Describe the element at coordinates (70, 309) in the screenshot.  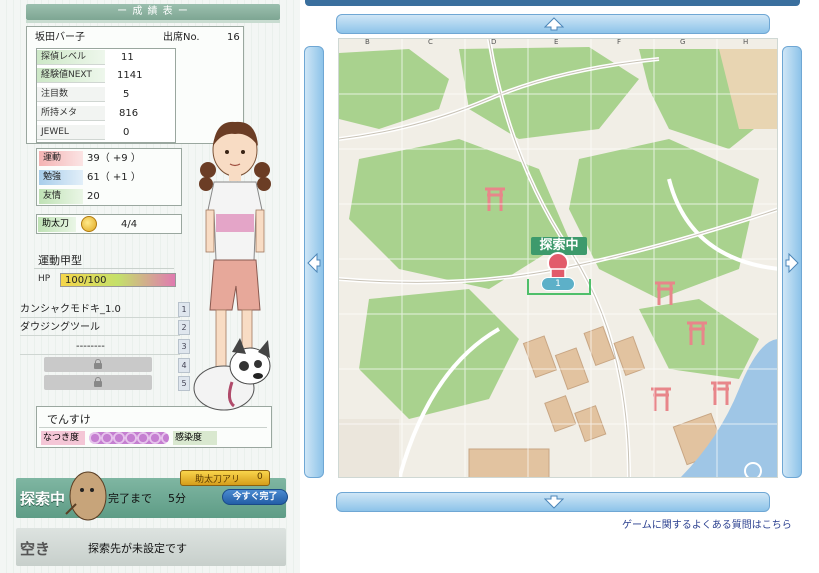
I see `item-name: カンシャクモドキ_1.0` at that location.